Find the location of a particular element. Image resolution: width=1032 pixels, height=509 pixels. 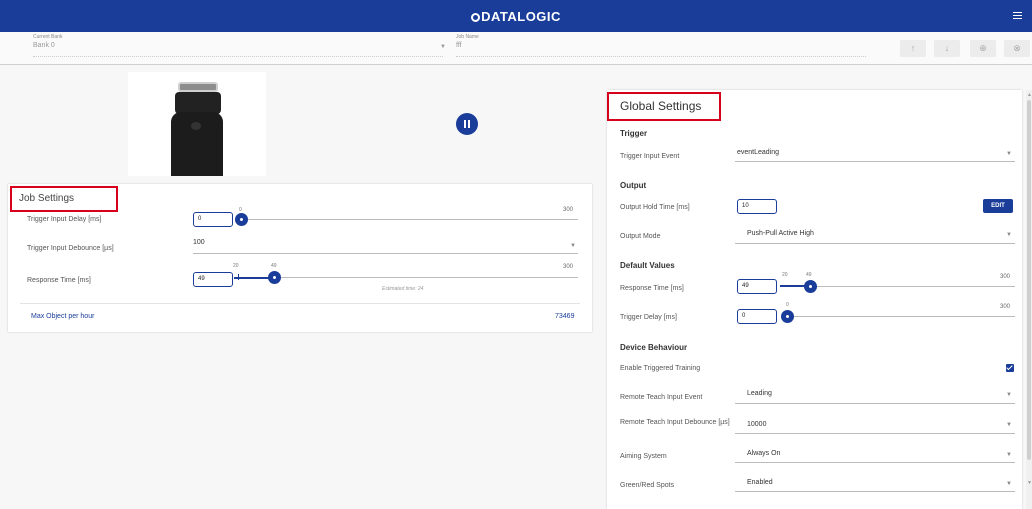

output-mode-select is located at coordinates (875, 243).